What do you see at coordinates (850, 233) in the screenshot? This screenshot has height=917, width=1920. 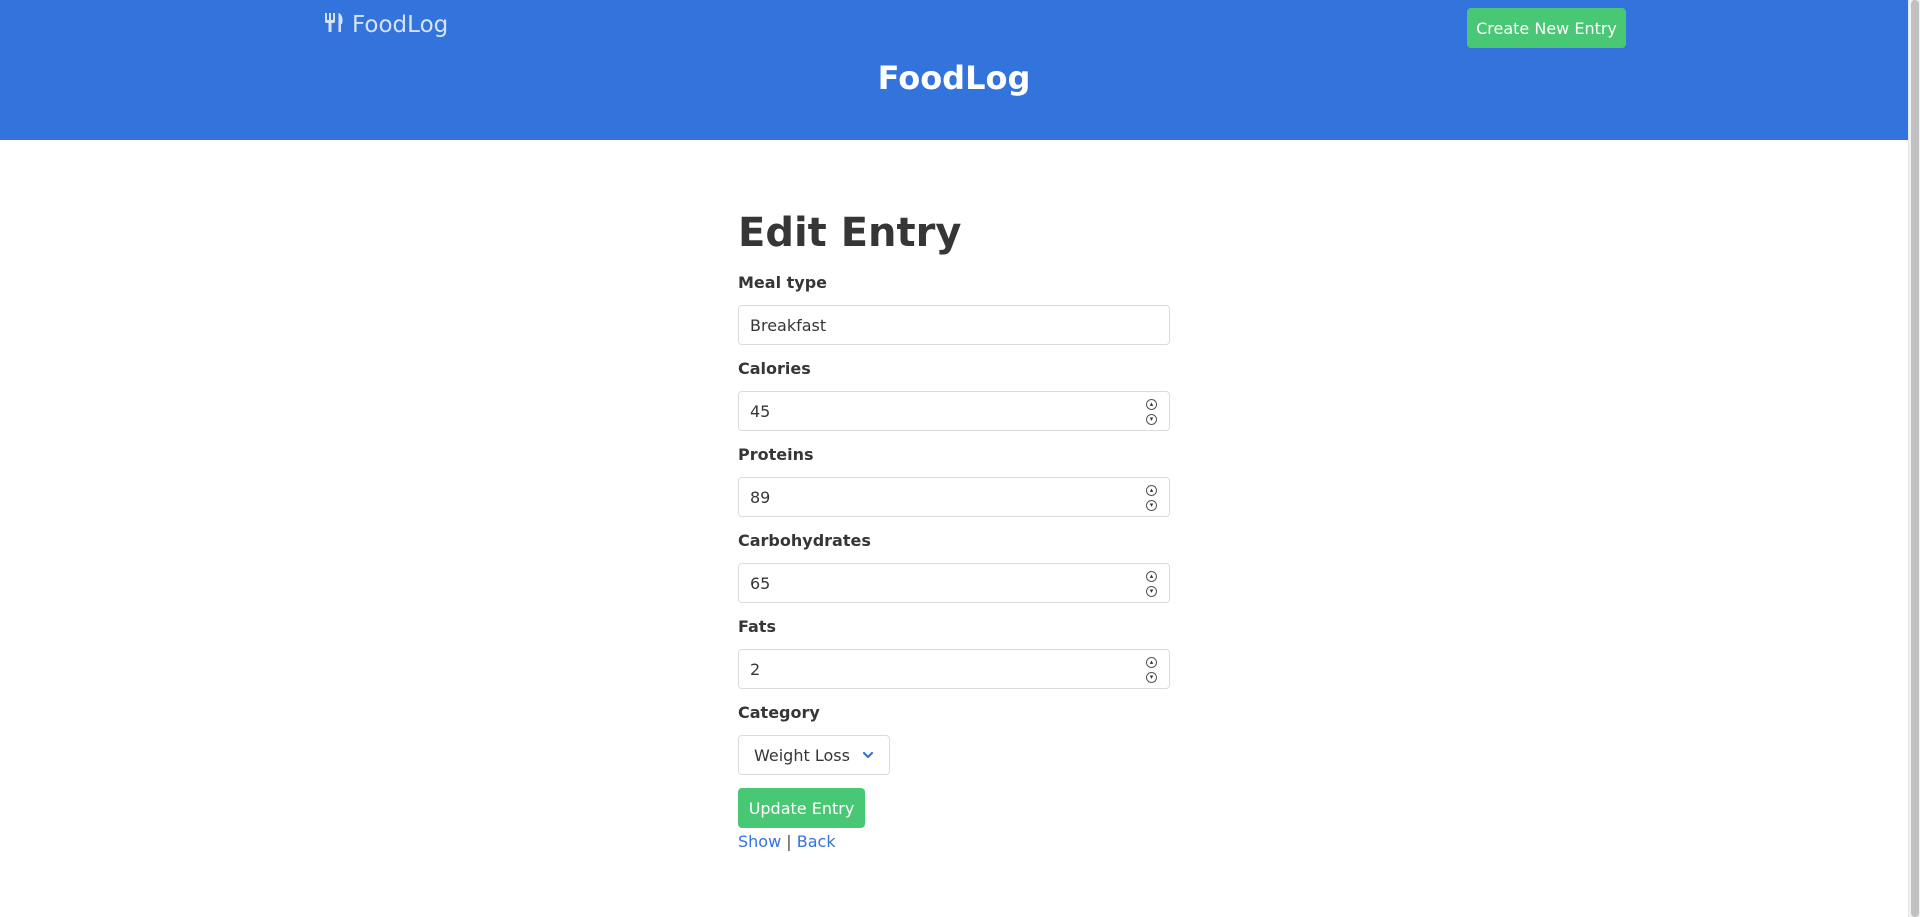 I see `page-title: Edit Entry` at bounding box center [850, 233].